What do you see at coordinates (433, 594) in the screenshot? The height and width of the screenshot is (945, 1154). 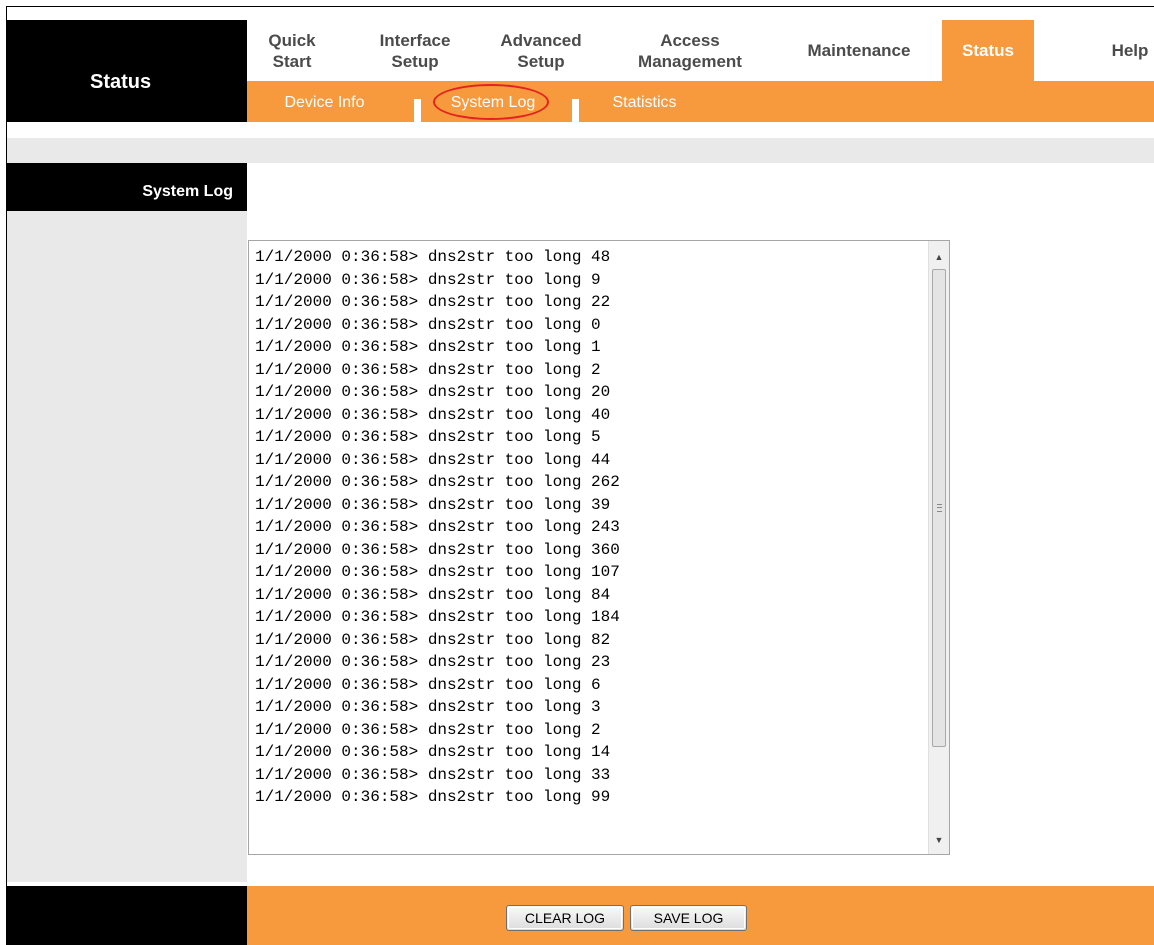 I see `log-line: 1/1/2000 0:36:58> dns2str too long 84` at bounding box center [433, 594].